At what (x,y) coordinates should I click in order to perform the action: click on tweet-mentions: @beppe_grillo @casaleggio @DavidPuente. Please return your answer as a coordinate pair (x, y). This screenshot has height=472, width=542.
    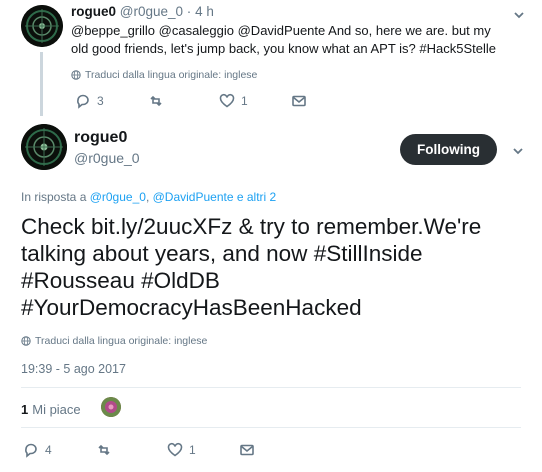
    Looking at the image, I should click on (198, 30).